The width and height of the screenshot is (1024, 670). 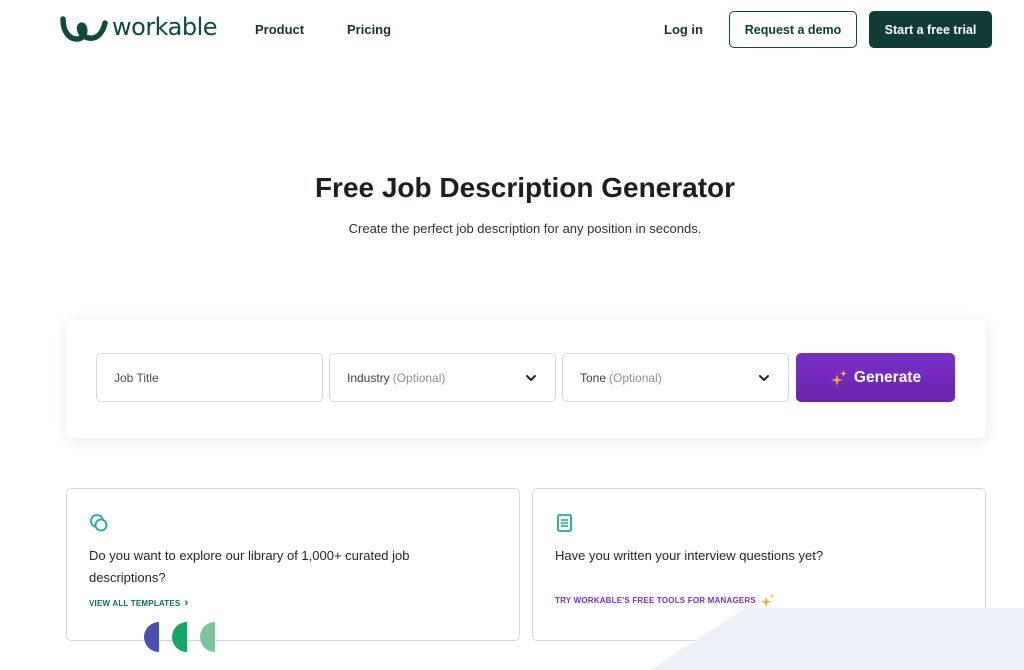 I want to click on generate-button-label: Generate, so click(x=887, y=377).